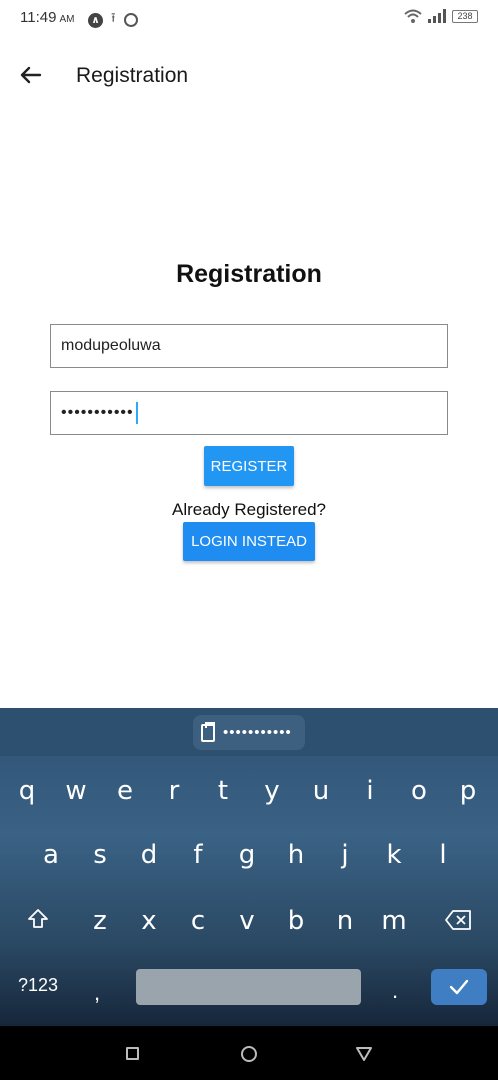 The height and width of the screenshot is (1080, 498). I want to click on back-button, so click(31, 75).